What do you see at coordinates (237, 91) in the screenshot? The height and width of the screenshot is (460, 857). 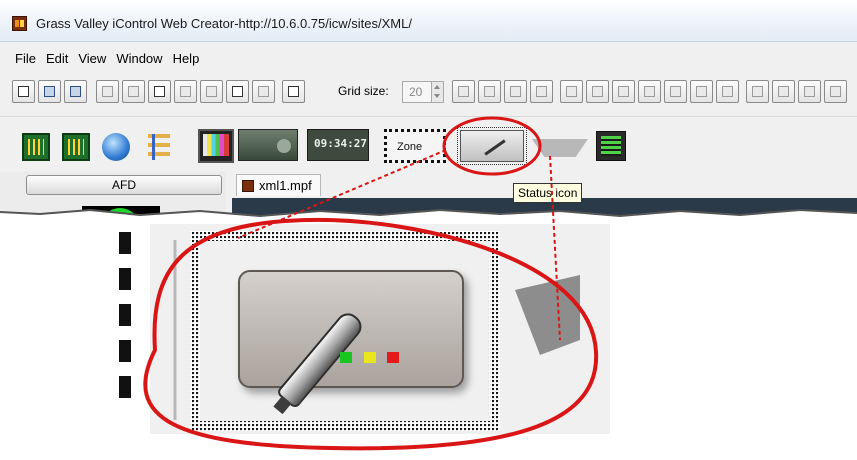 I see `select-pointer-icon` at bounding box center [237, 91].